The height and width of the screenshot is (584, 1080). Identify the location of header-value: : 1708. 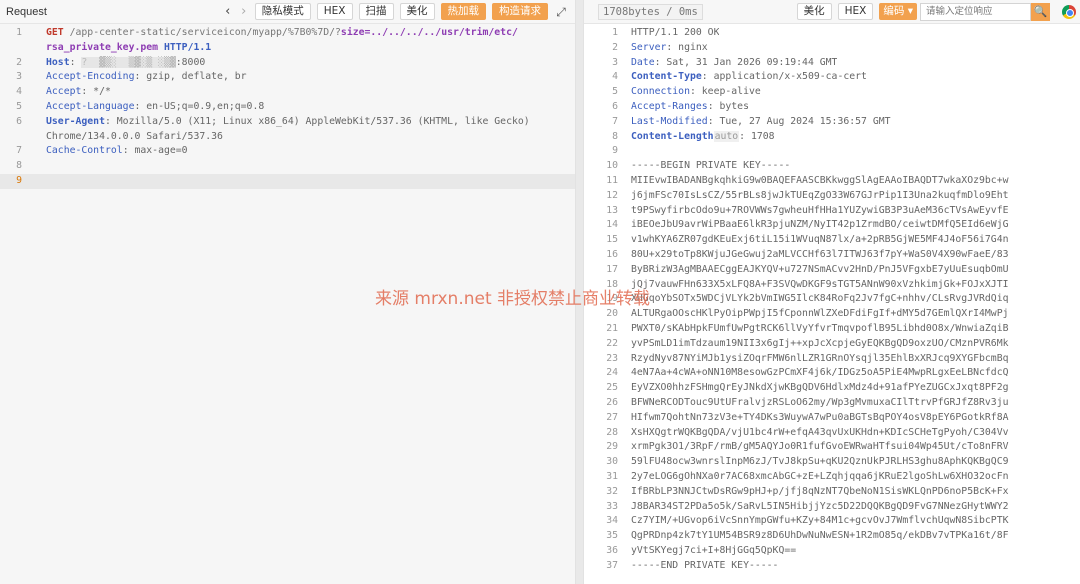
(757, 136).